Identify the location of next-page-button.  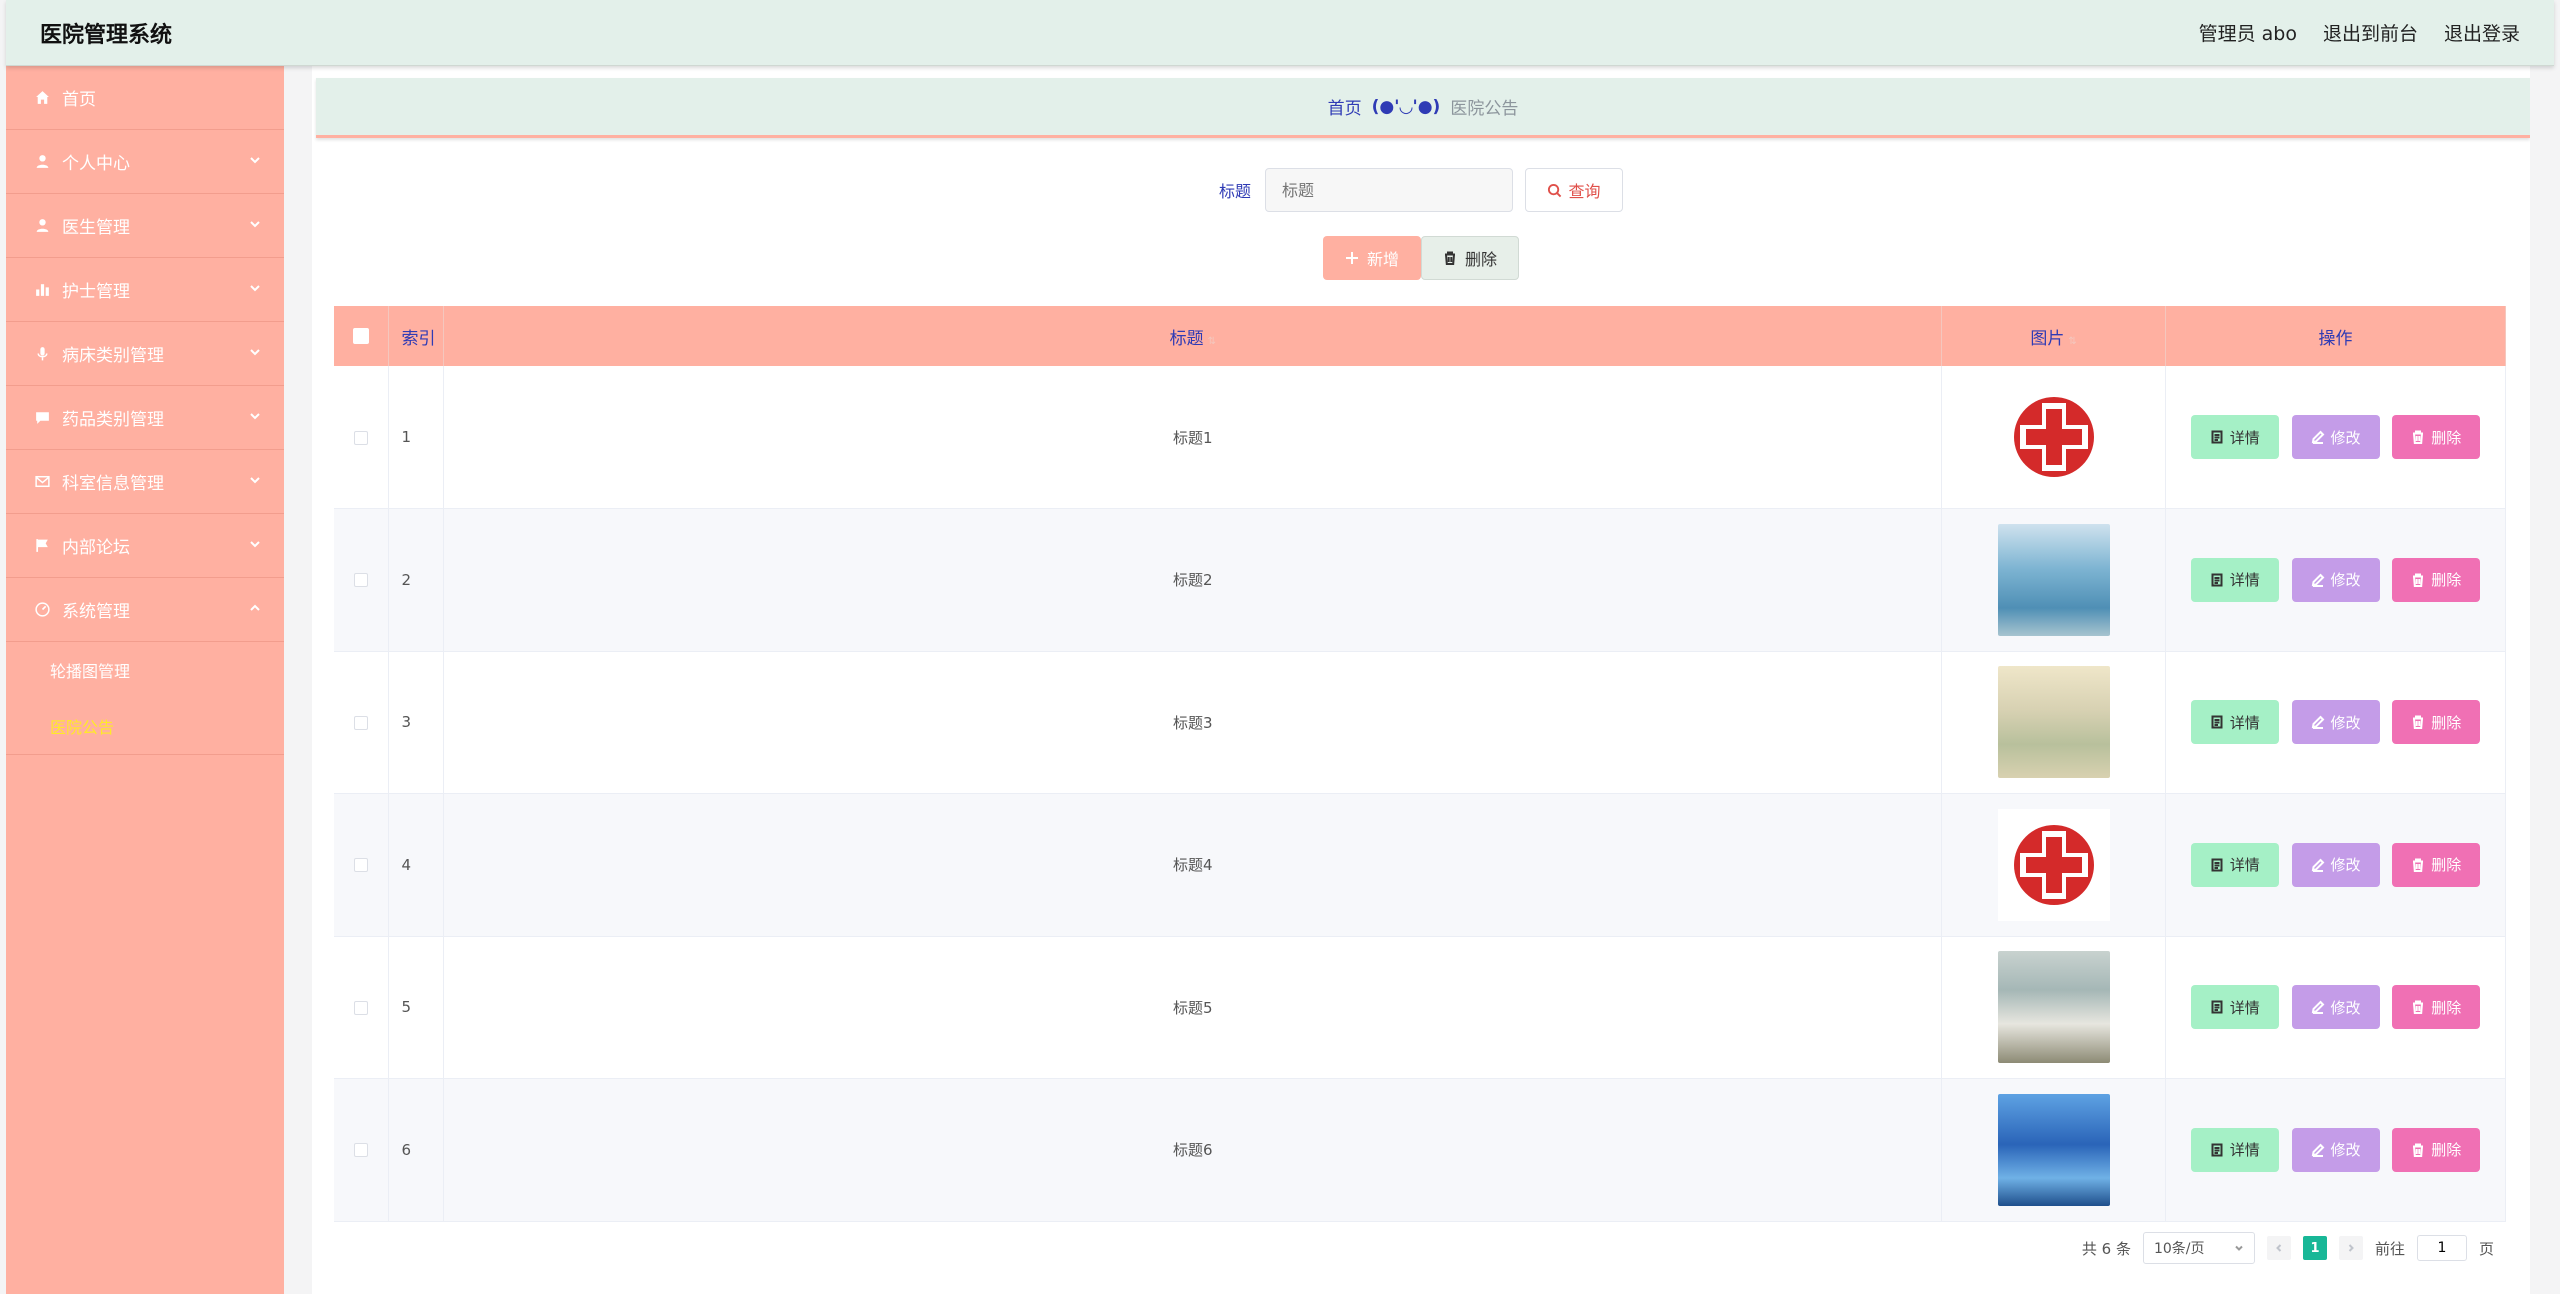
(2350, 1248).